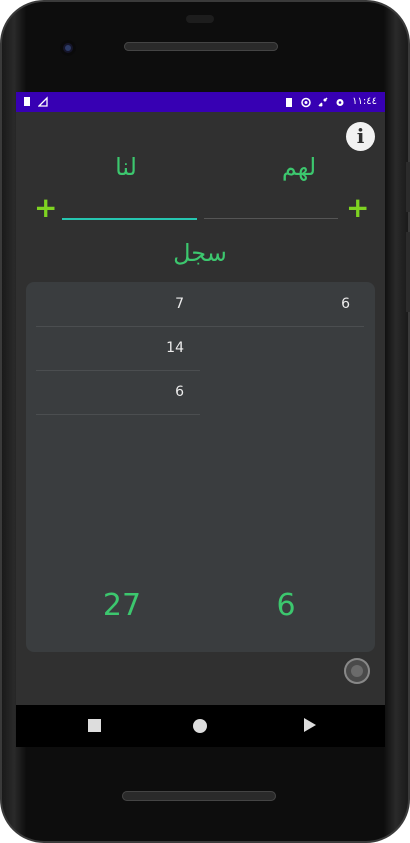 The image size is (410, 843). Describe the element at coordinates (364, 101) in the screenshot. I see `status-time: ١١:٤٤` at that location.